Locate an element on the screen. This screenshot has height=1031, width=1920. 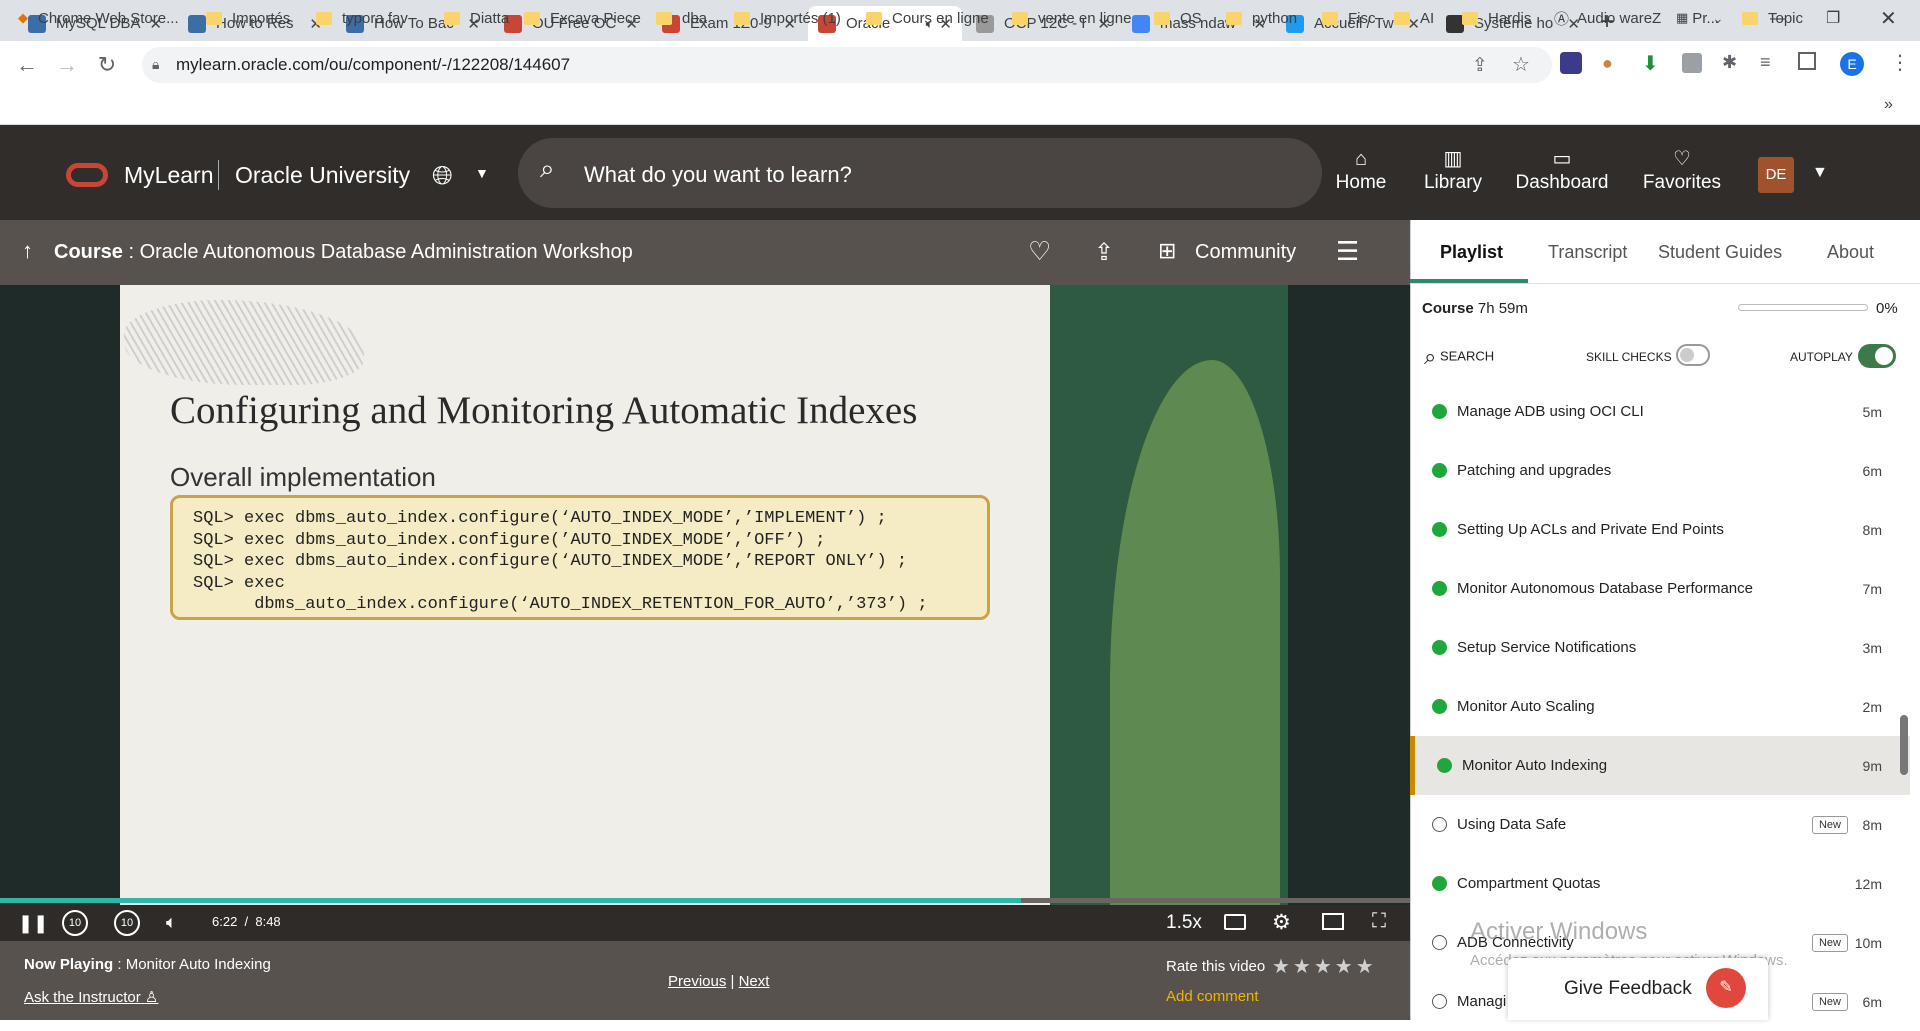
user-avatar: DE is located at coordinates (1776, 175).